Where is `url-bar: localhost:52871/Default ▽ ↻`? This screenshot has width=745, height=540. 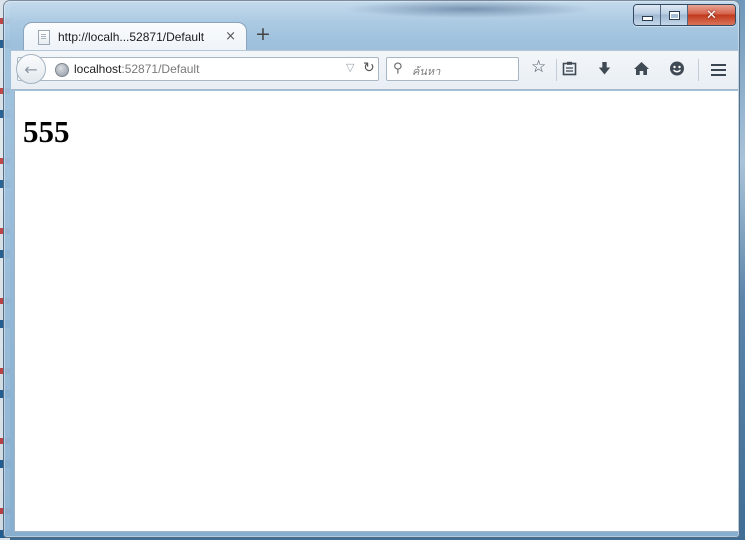
url-bar: localhost:52871/Default ▽ ↻ is located at coordinates (198, 69).